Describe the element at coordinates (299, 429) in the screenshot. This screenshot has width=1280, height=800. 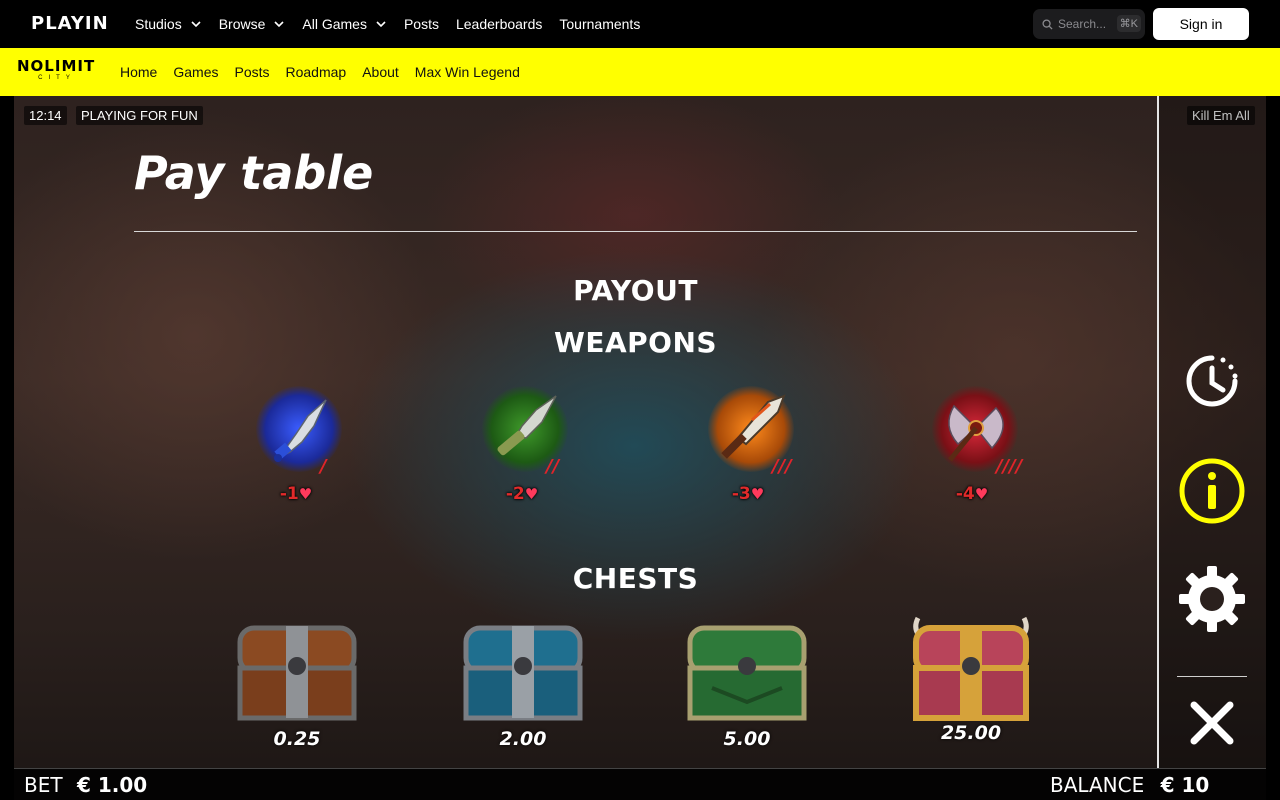
I see `dagger-icon` at that location.